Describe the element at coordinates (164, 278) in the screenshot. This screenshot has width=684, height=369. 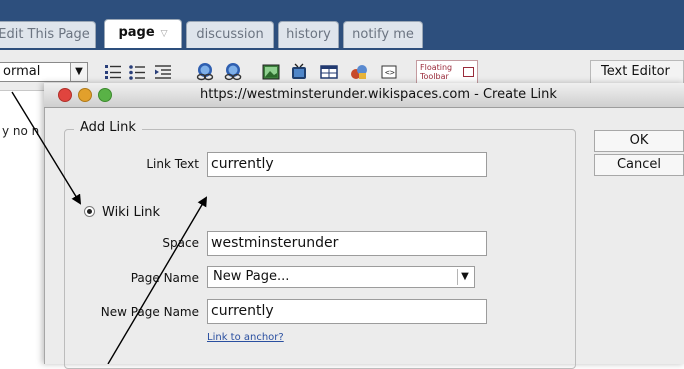
I see `page-name-label: Page Name` at that location.